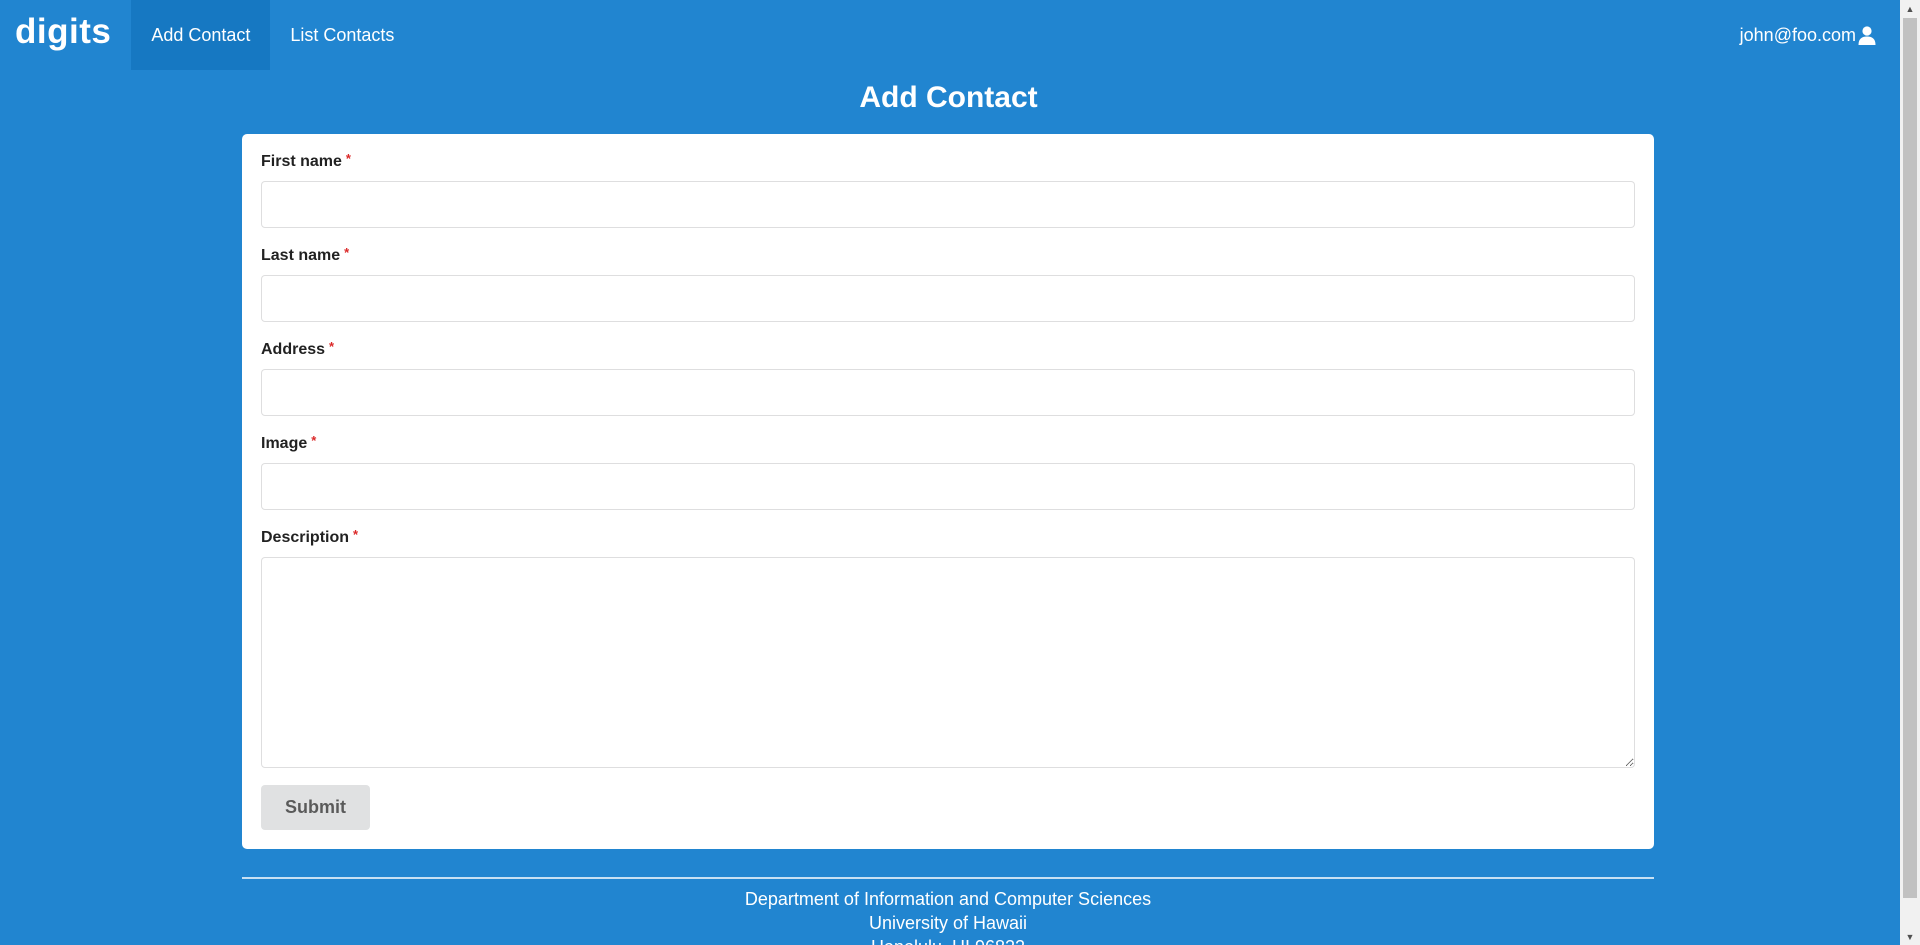  I want to click on image-field: Image *, so click(948, 471).